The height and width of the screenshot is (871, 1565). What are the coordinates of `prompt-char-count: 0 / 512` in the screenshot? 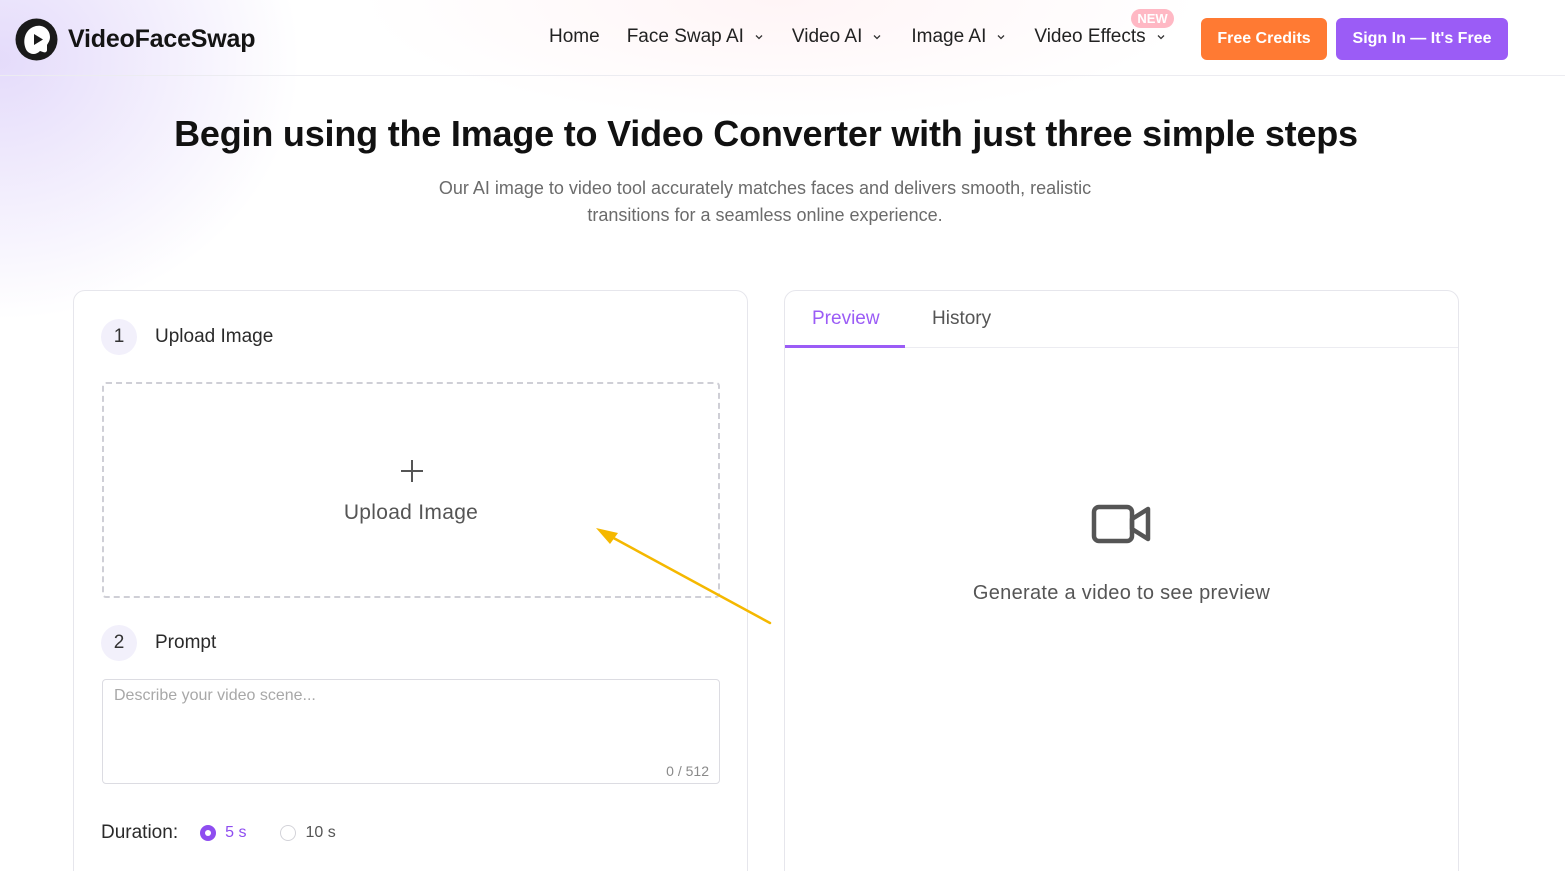 It's located at (687, 771).